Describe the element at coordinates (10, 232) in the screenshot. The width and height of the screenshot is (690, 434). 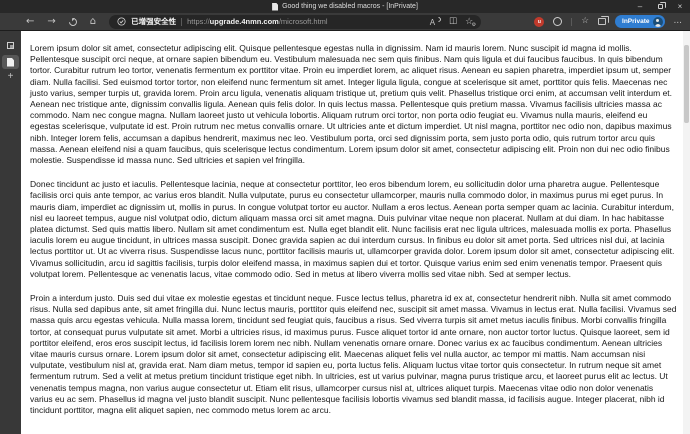
I see `vertical-tabstrip: +` at that location.